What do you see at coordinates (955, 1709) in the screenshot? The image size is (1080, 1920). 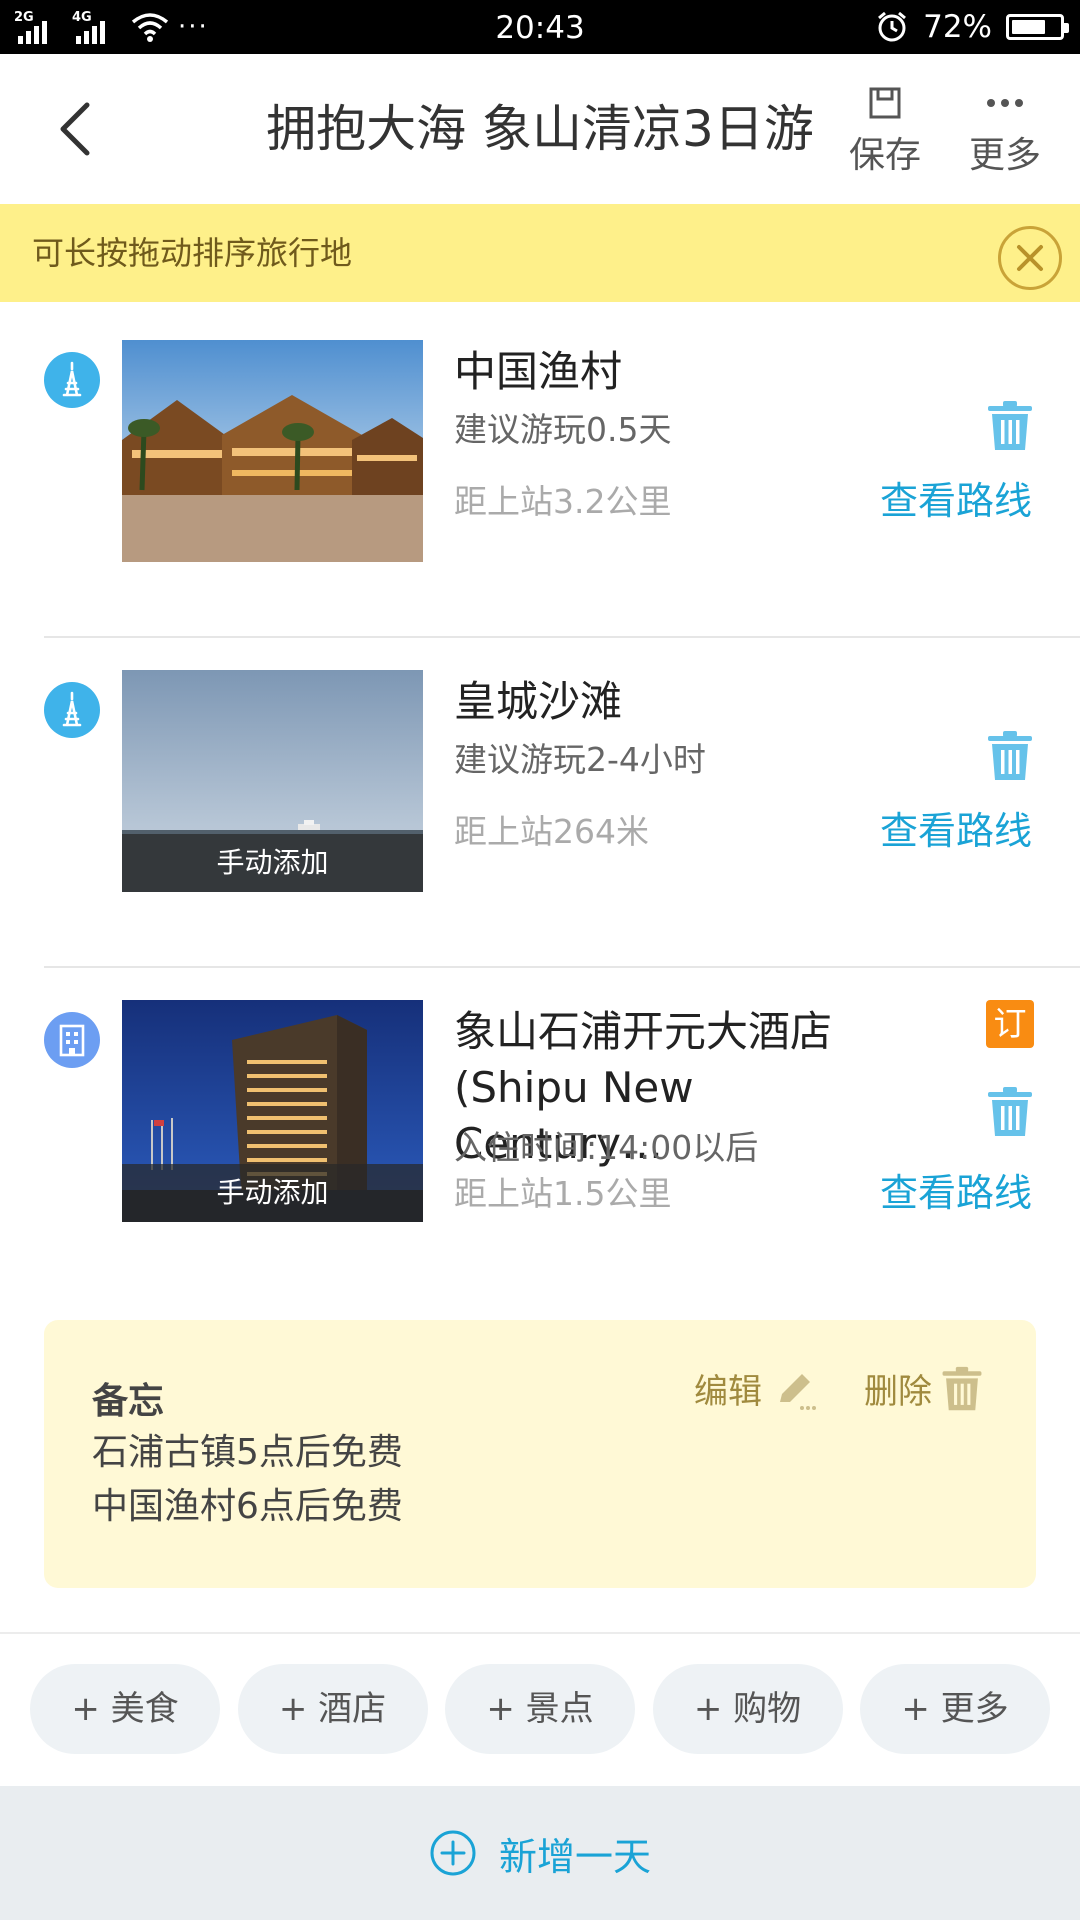 I see `add-more-button: + 更多` at bounding box center [955, 1709].